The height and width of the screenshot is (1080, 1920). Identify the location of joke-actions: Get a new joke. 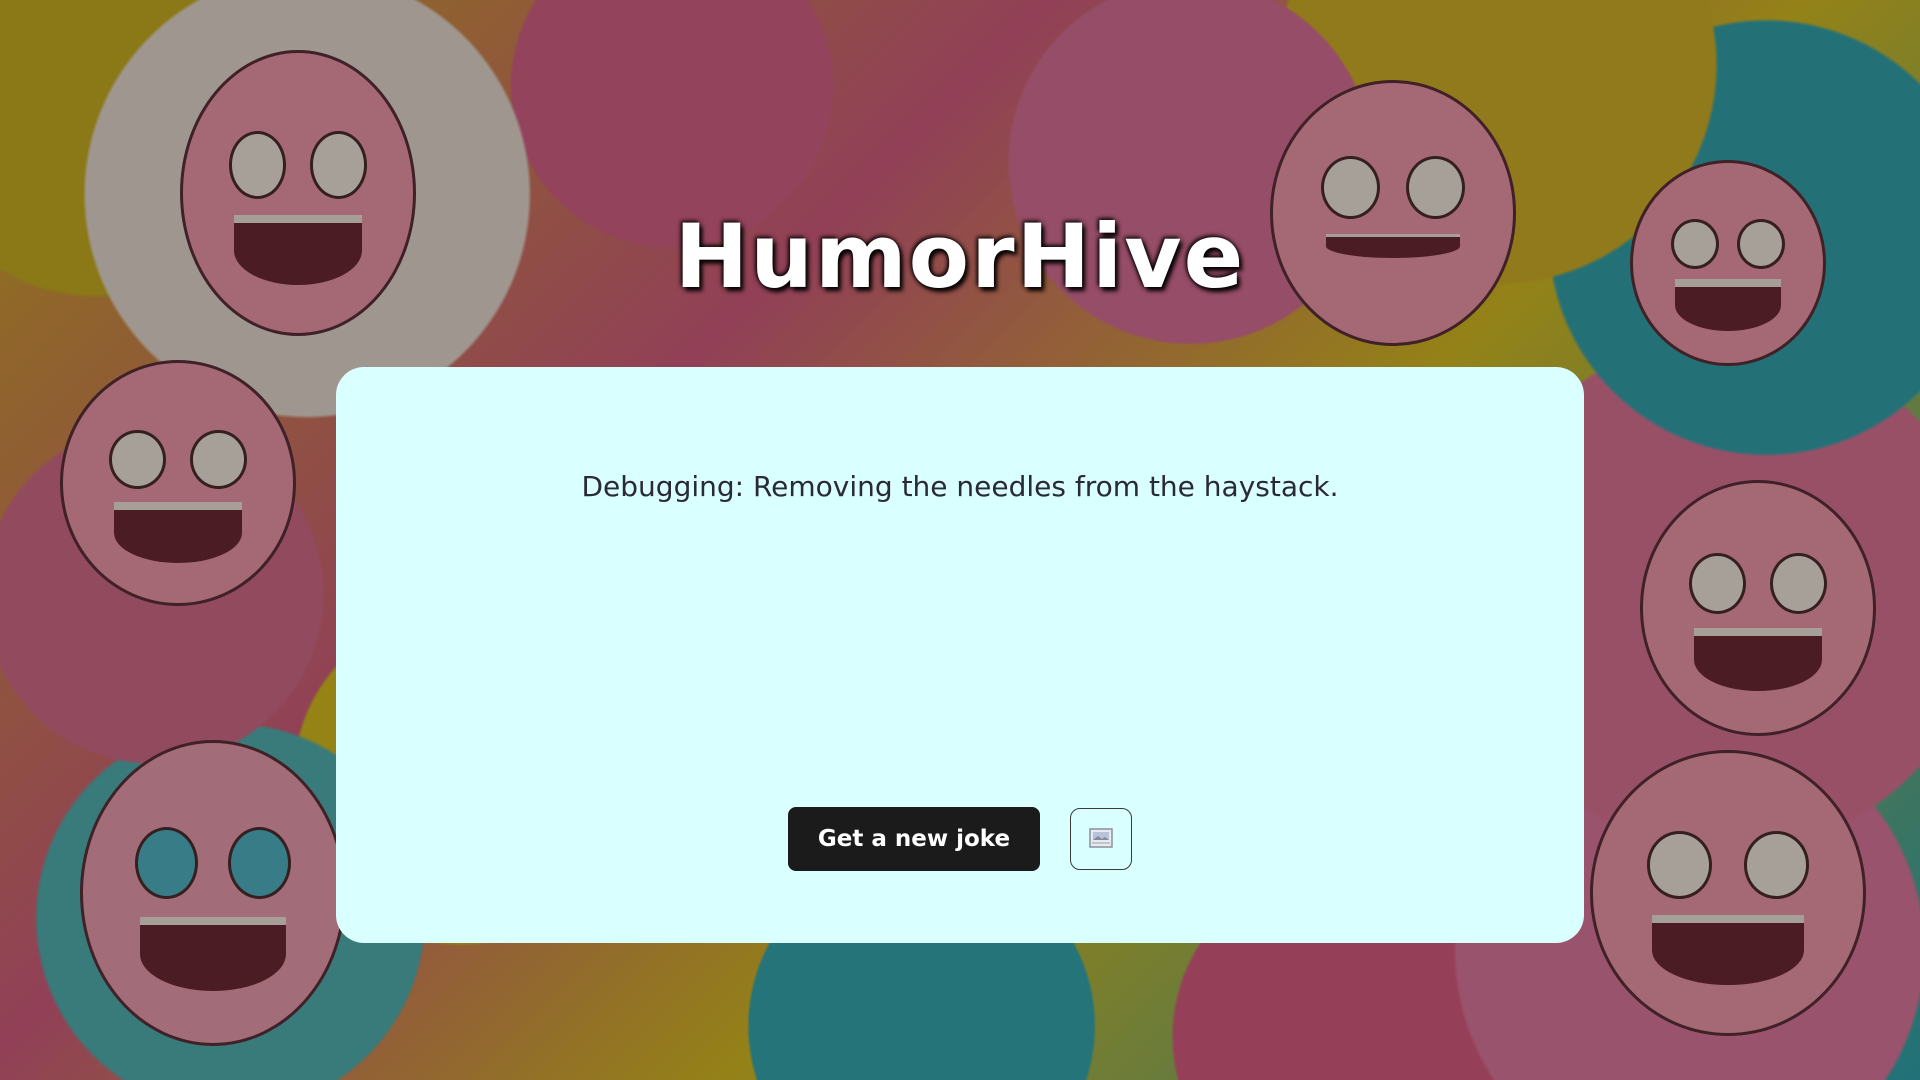
(960, 839).